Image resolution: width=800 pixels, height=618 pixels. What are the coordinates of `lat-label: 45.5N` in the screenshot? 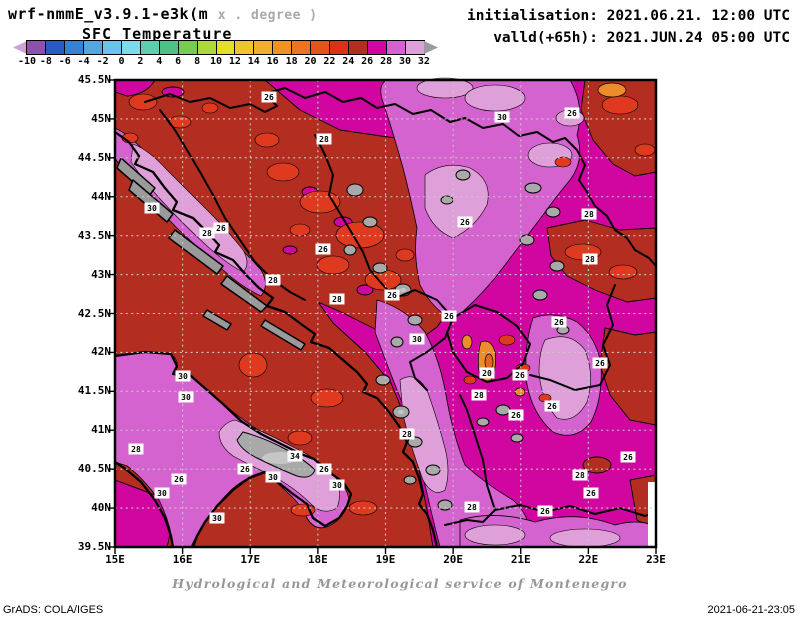 It's located at (94, 79).